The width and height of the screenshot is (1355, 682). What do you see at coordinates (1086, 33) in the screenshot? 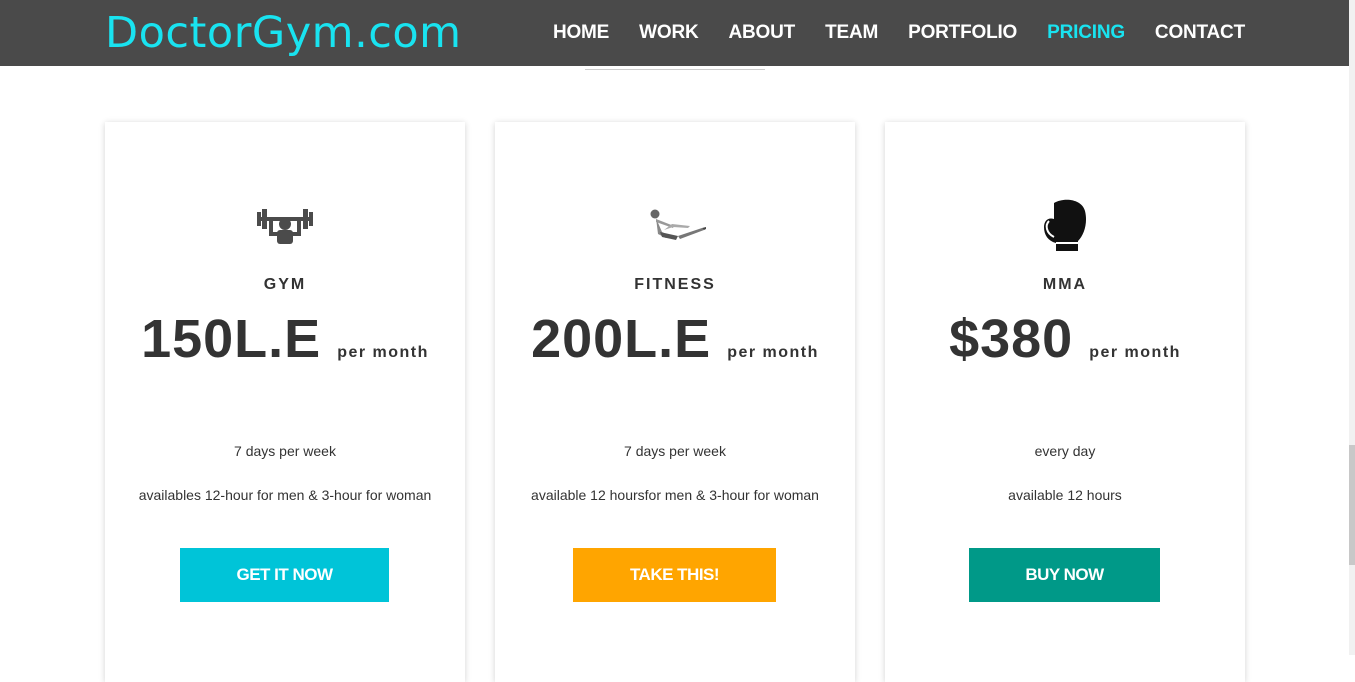
I see `nav-pricing: PRICING` at bounding box center [1086, 33].